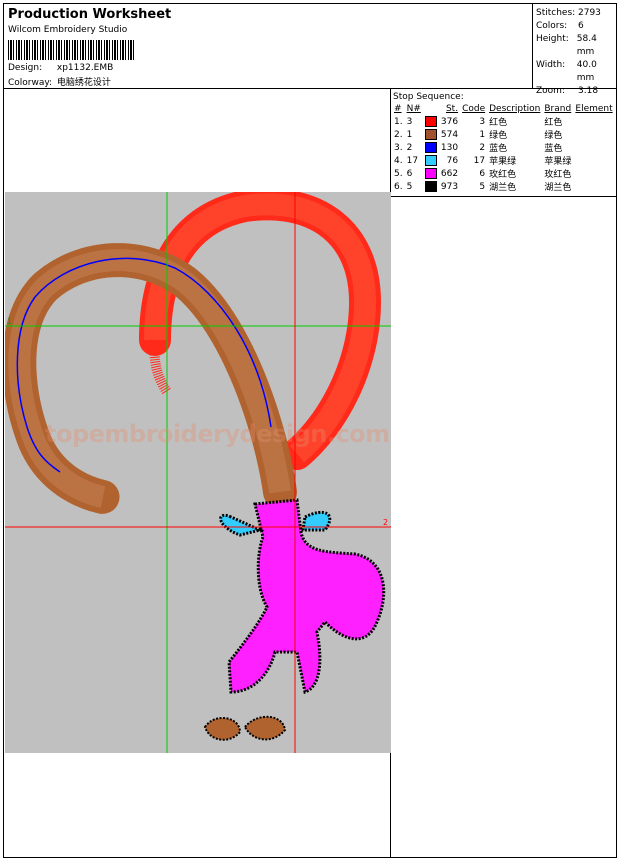  What do you see at coordinates (498, 136) in the screenshot?
I see `row-description: 绿色` at bounding box center [498, 136].